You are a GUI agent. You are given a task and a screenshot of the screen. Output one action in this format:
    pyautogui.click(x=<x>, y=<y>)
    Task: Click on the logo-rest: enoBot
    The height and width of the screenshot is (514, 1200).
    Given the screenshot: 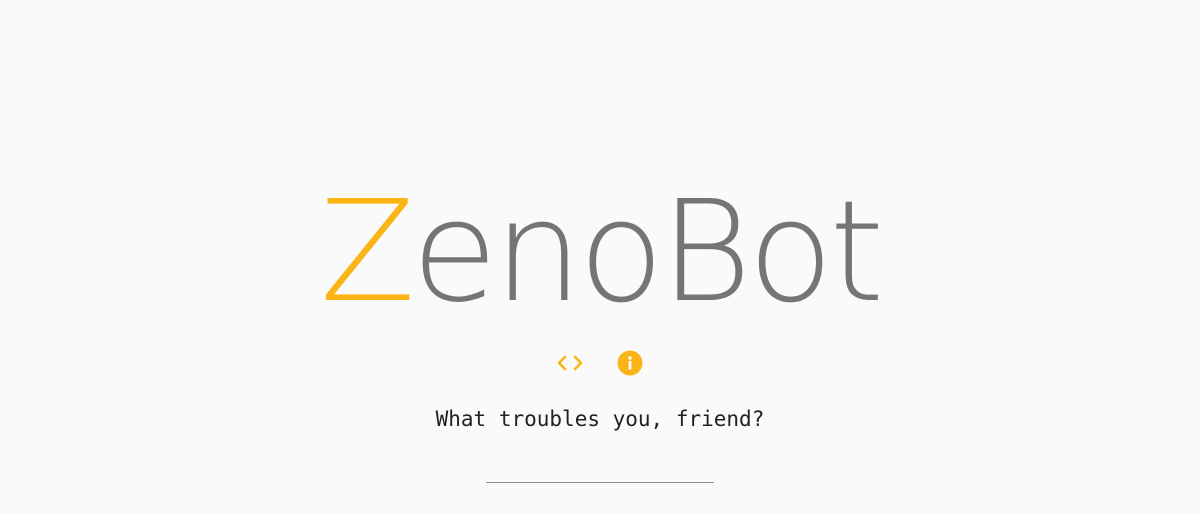 What is the action you would take?
    pyautogui.click(x=648, y=252)
    